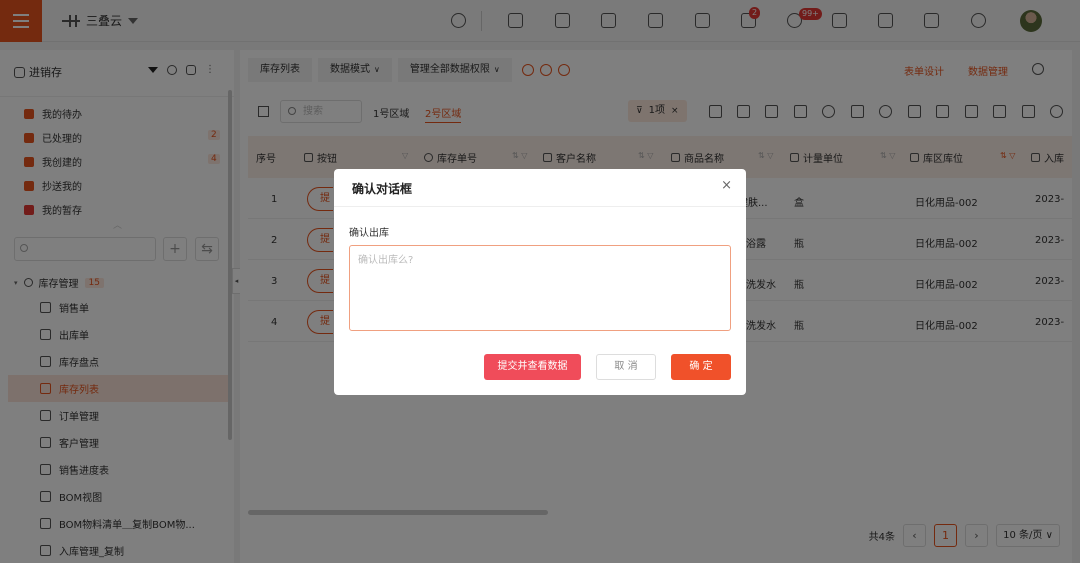  I want to click on close-icon: ×, so click(726, 185).